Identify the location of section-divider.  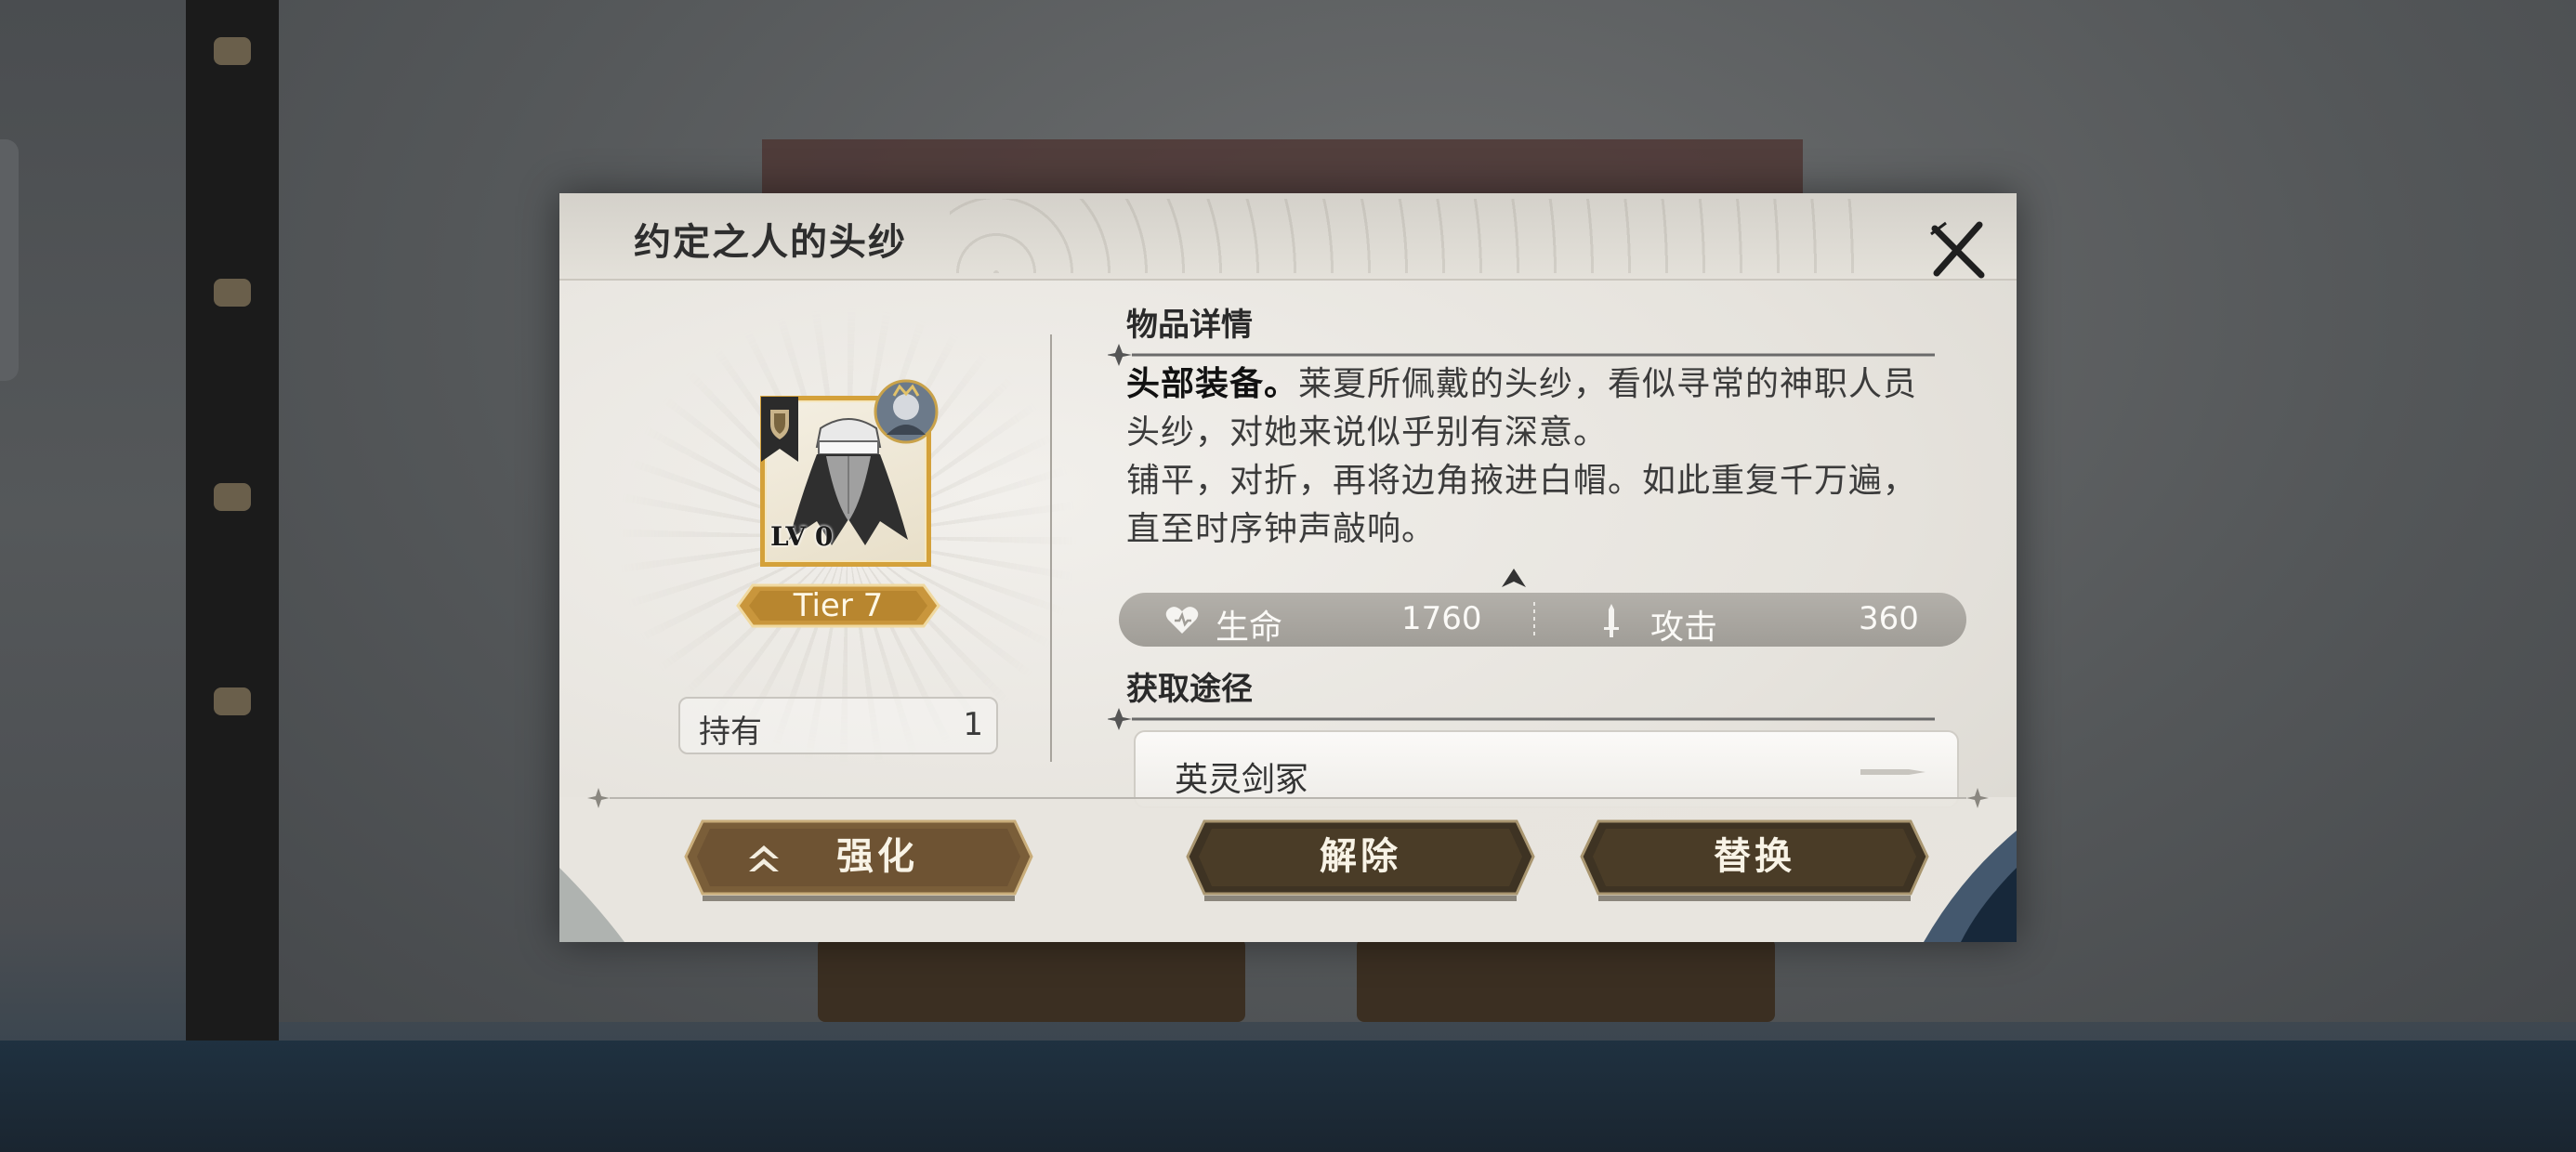
(1521, 719).